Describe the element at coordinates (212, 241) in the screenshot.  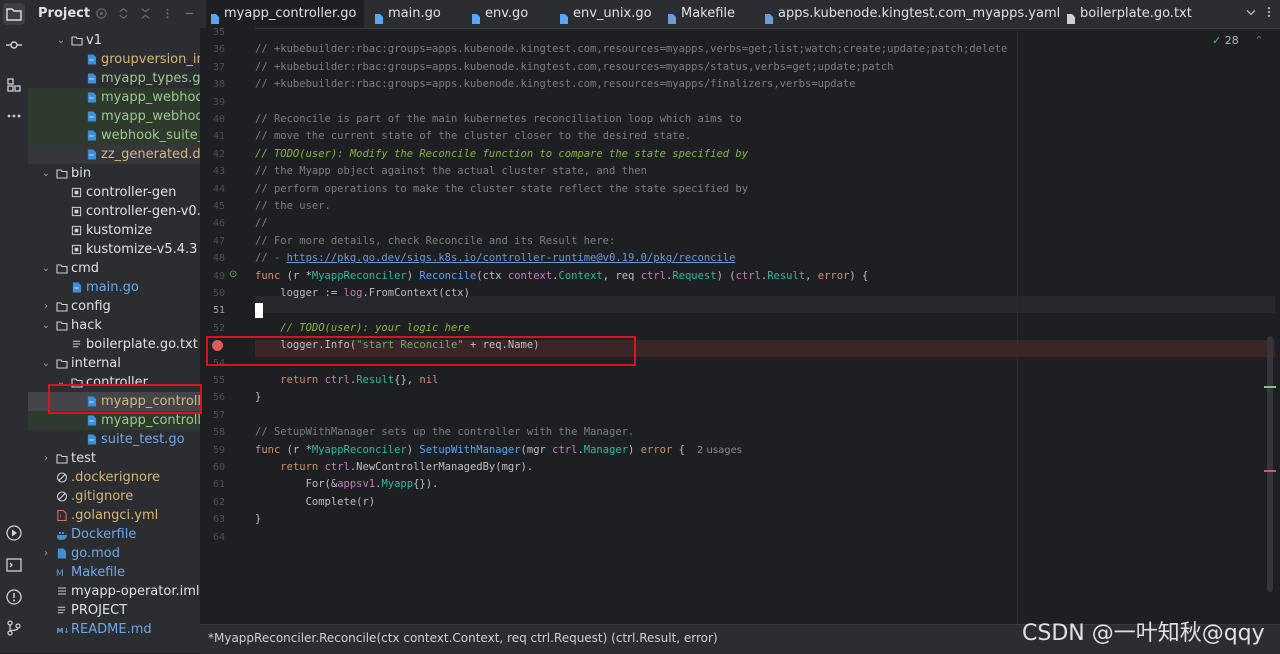
I see `line-number: 47` at that location.